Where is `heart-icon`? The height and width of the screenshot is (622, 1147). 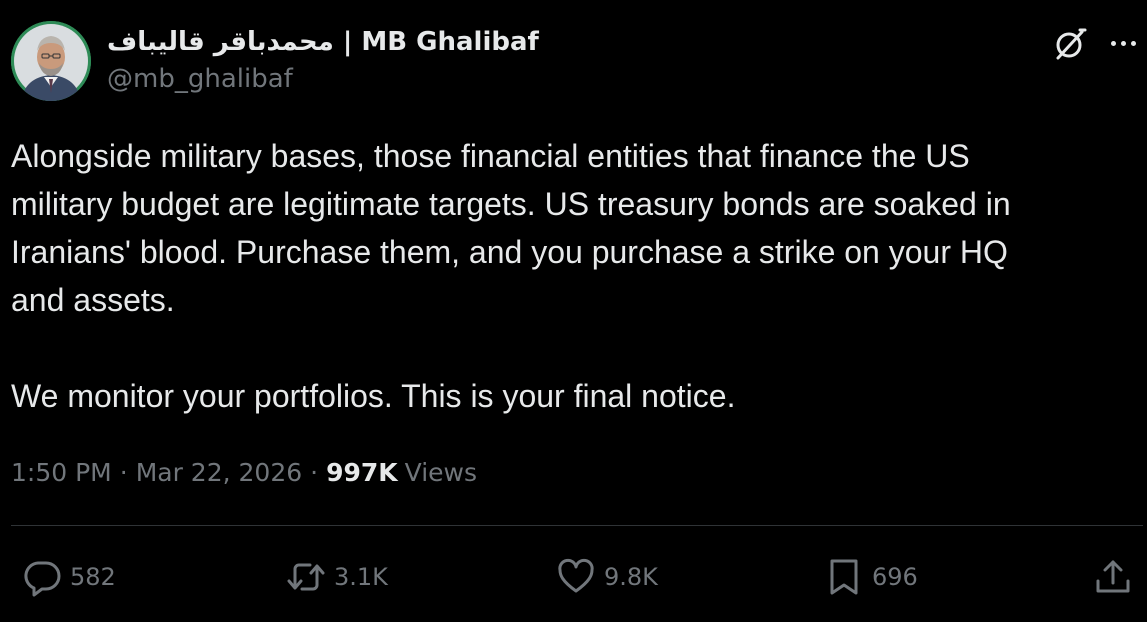
heart-icon is located at coordinates (576, 575).